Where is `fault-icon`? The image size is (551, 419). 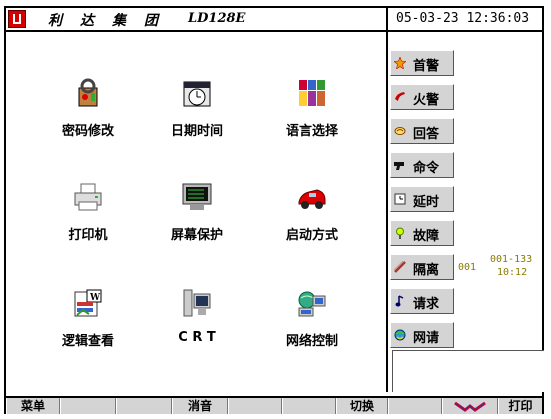
fault-icon is located at coordinates (400, 233).